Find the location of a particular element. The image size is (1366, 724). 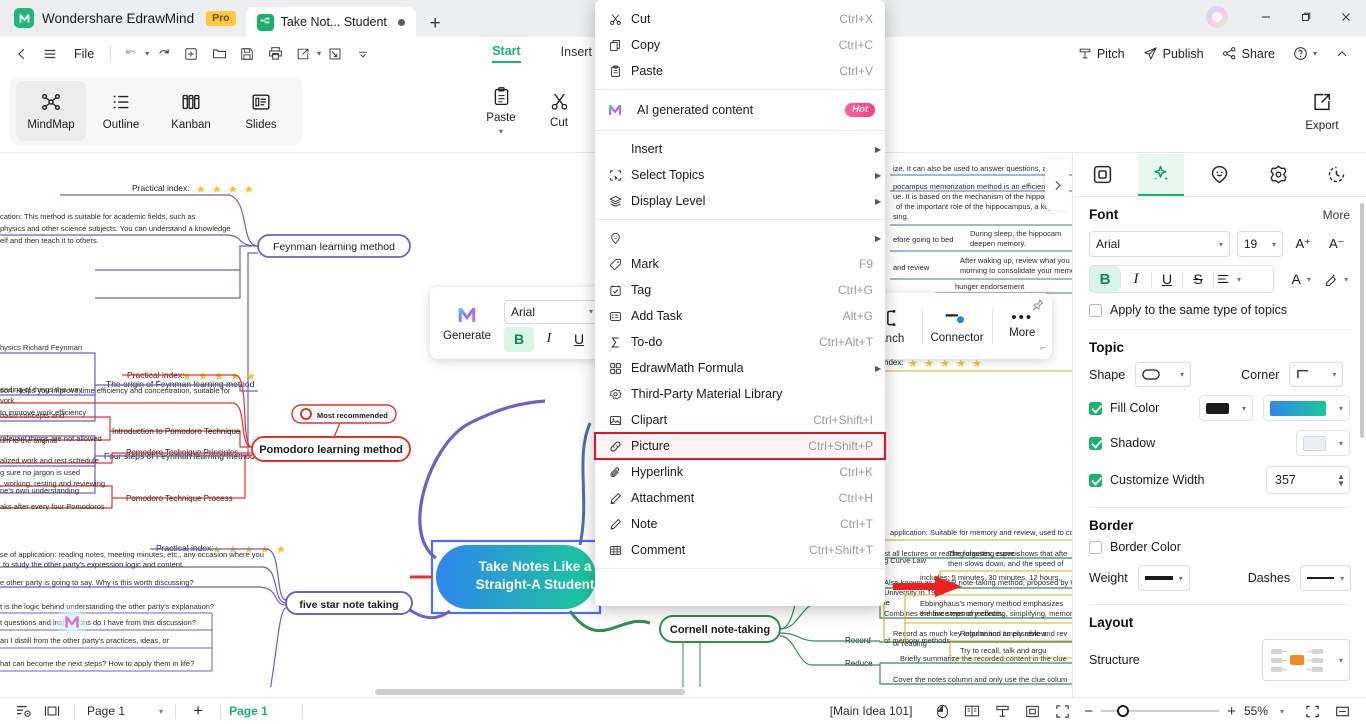

font-size-select: 19 ▾ is located at coordinates (1259, 244).